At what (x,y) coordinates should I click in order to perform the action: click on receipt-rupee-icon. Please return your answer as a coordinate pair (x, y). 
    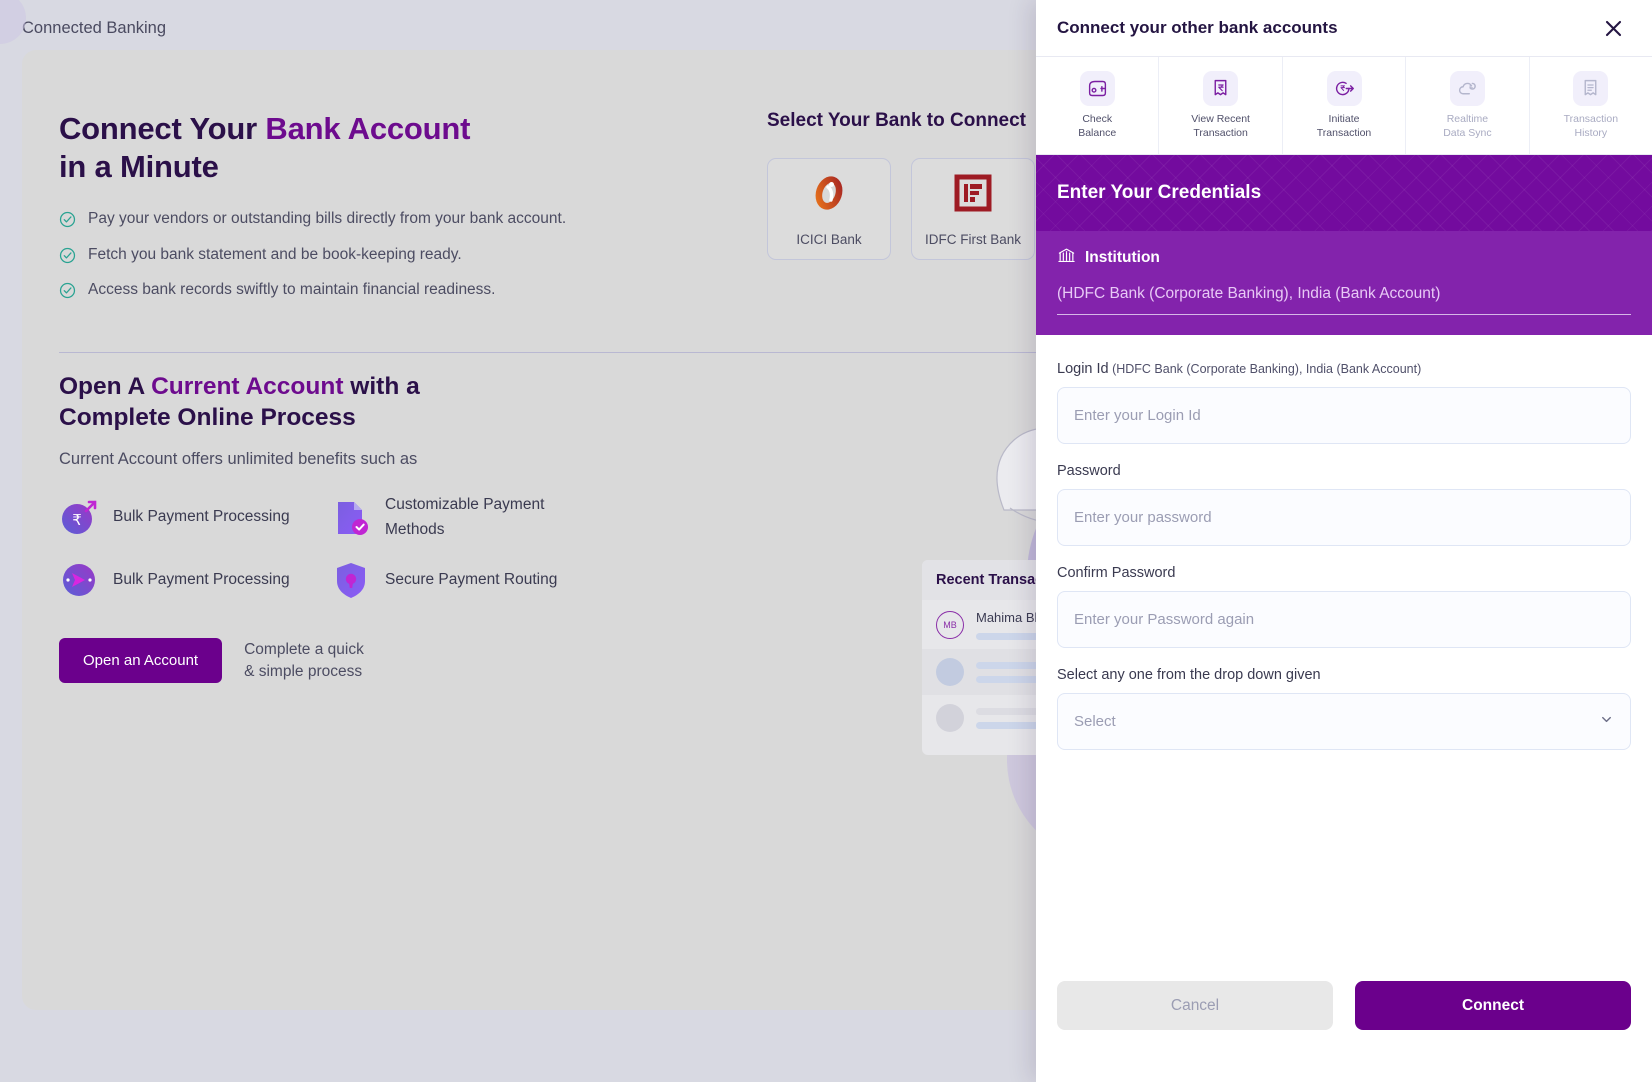
    Looking at the image, I should click on (1221, 89).